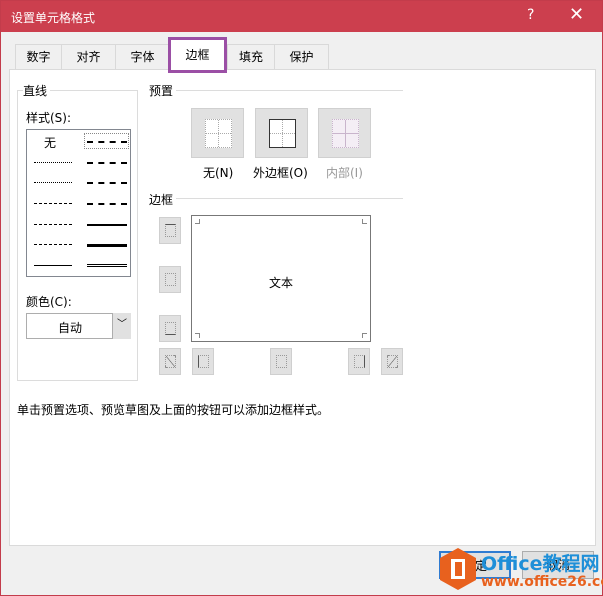 This screenshot has height=596, width=603. I want to click on tab-fill: 填充, so click(251, 57).